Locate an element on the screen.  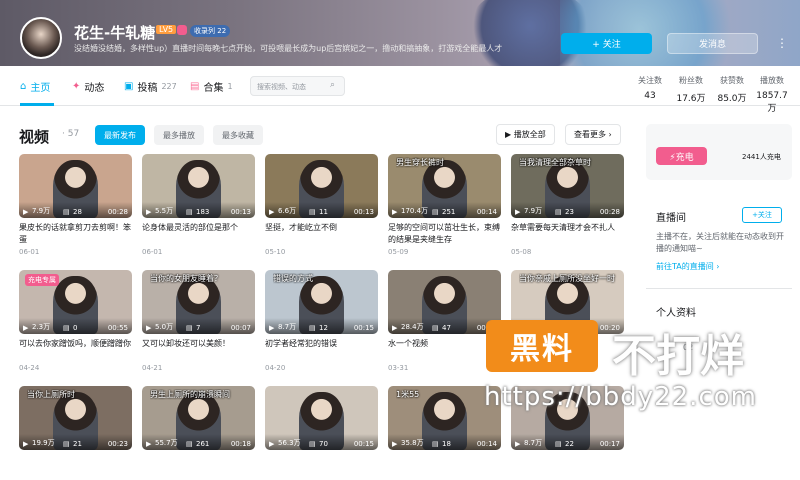
video-card: 错误的方式 ▶ 8.7万 ▤ 12 00:15 初学者经常犯的错误 04-20 is located at coordinates (321, 321).